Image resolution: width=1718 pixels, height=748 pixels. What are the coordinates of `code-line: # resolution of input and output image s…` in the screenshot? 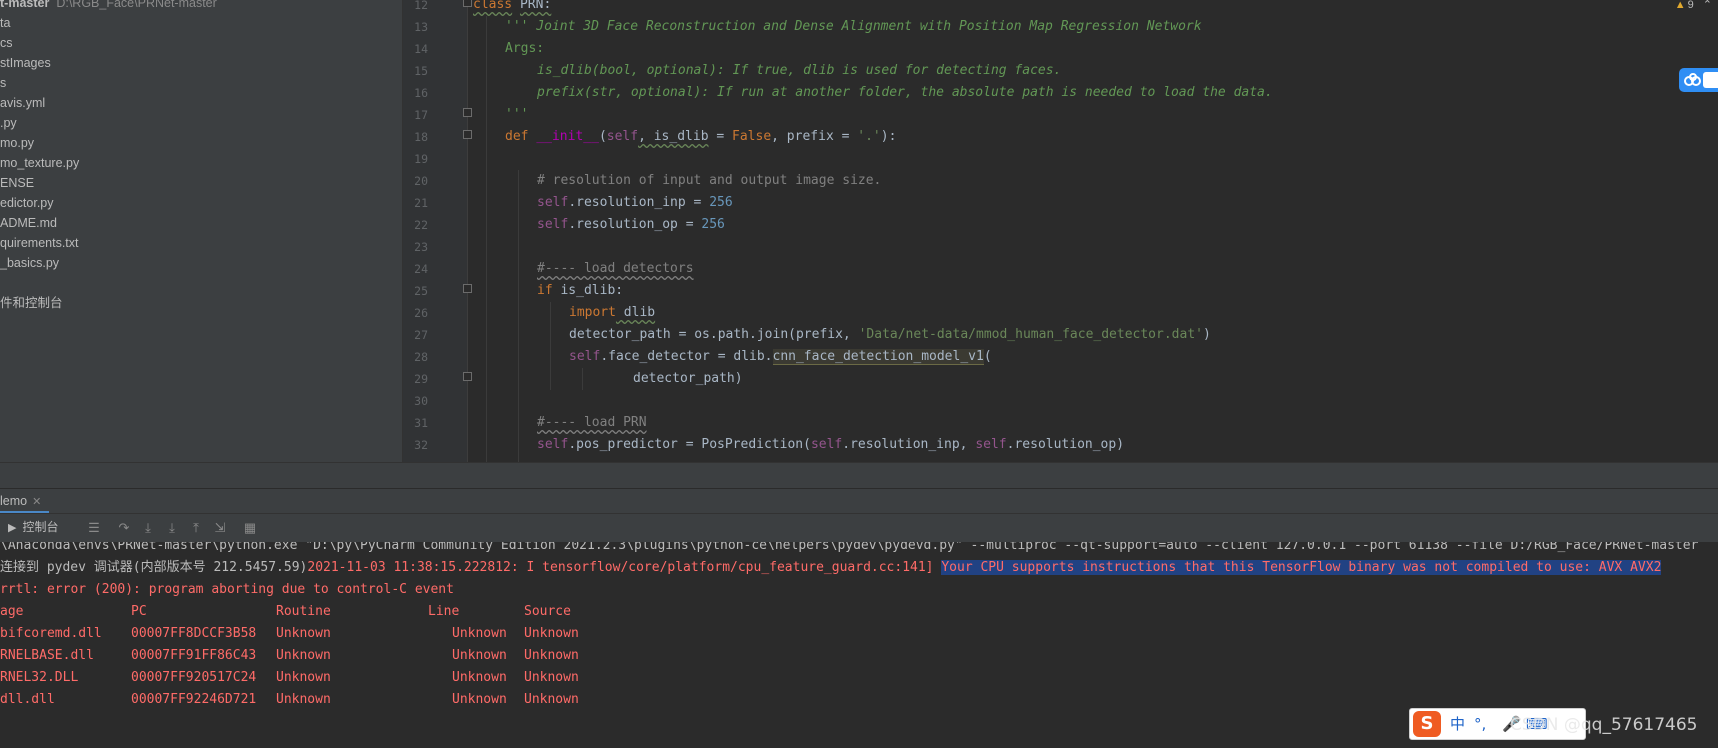 It's located at (709, 181).